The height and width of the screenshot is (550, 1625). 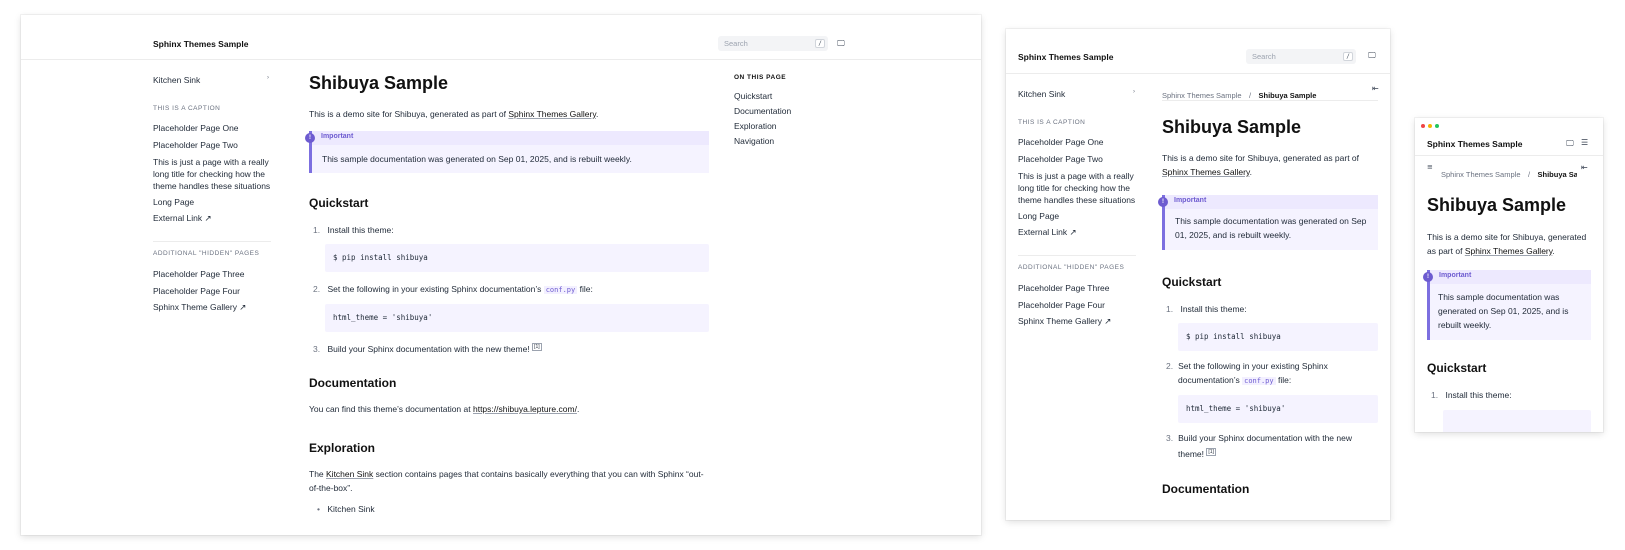 I want to click on toc-item: Documentation, so click(x=762, y=111).